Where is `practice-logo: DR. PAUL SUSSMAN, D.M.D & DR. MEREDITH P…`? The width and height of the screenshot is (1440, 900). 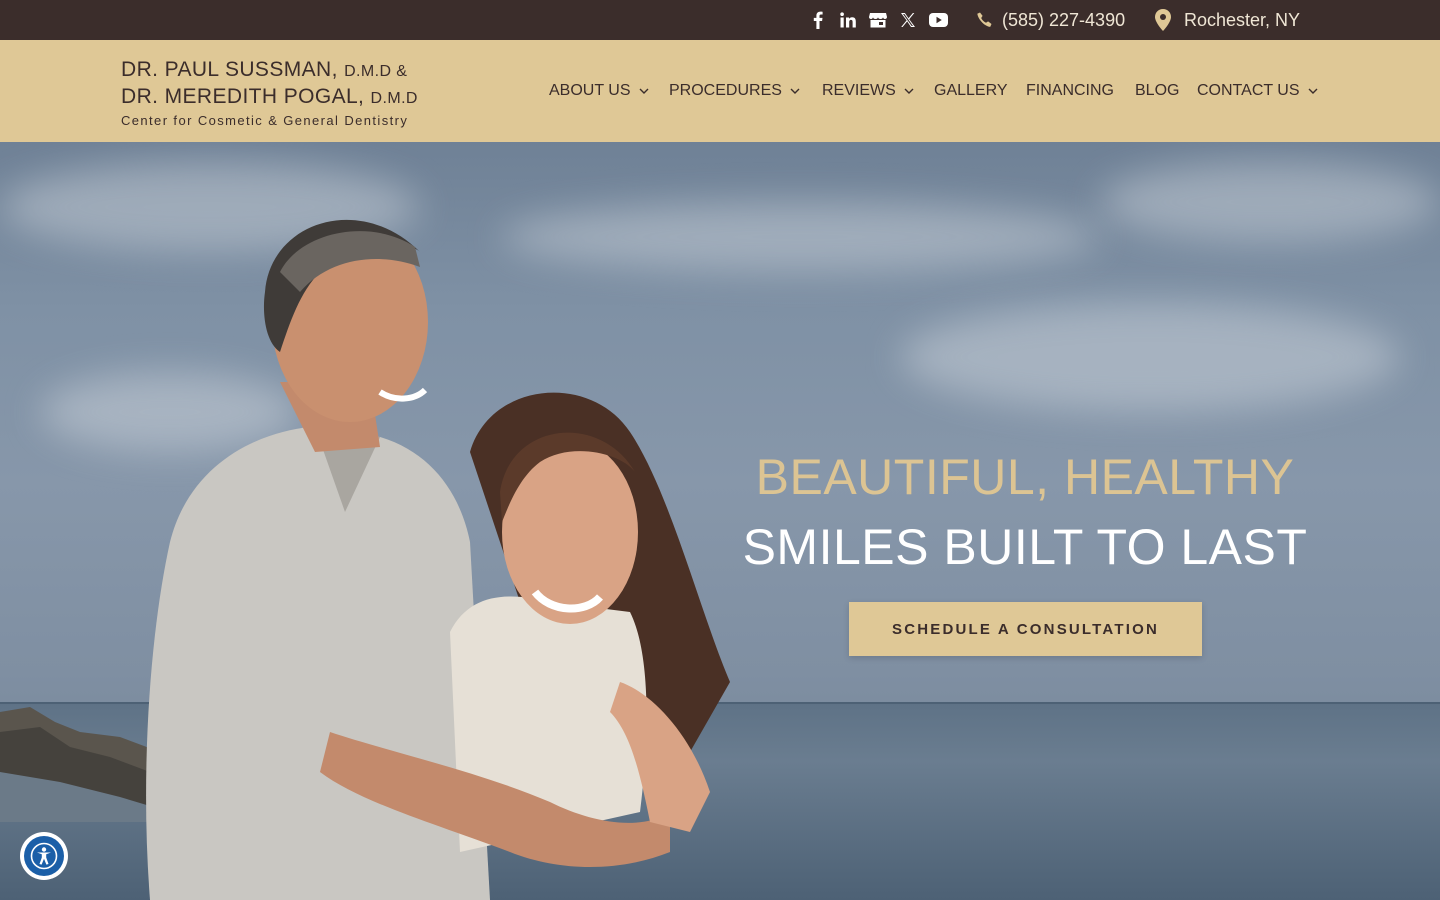 practice-logo: DR. PAUL SUSSMAN, D.M.D & DR. MEREDITH P… is located at coordinates (269, 92).